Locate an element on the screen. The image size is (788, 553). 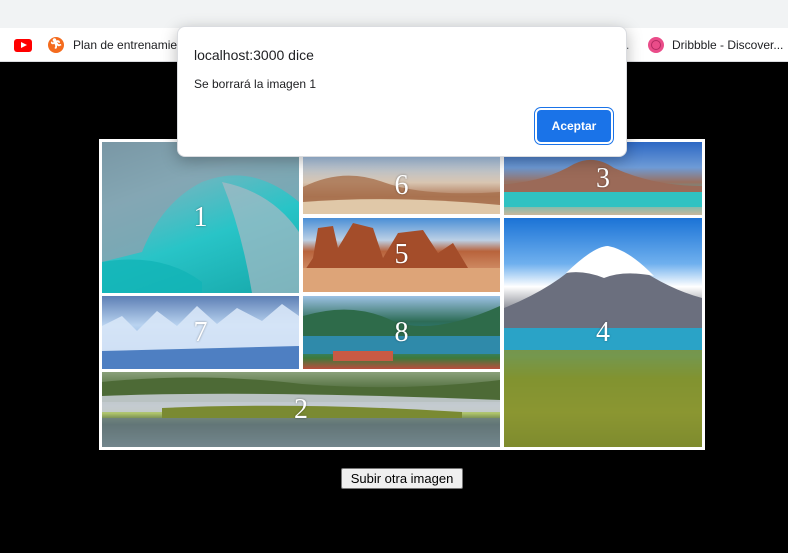
dialog-title: localhost:3000 dice is located at coordinates (254, 55).